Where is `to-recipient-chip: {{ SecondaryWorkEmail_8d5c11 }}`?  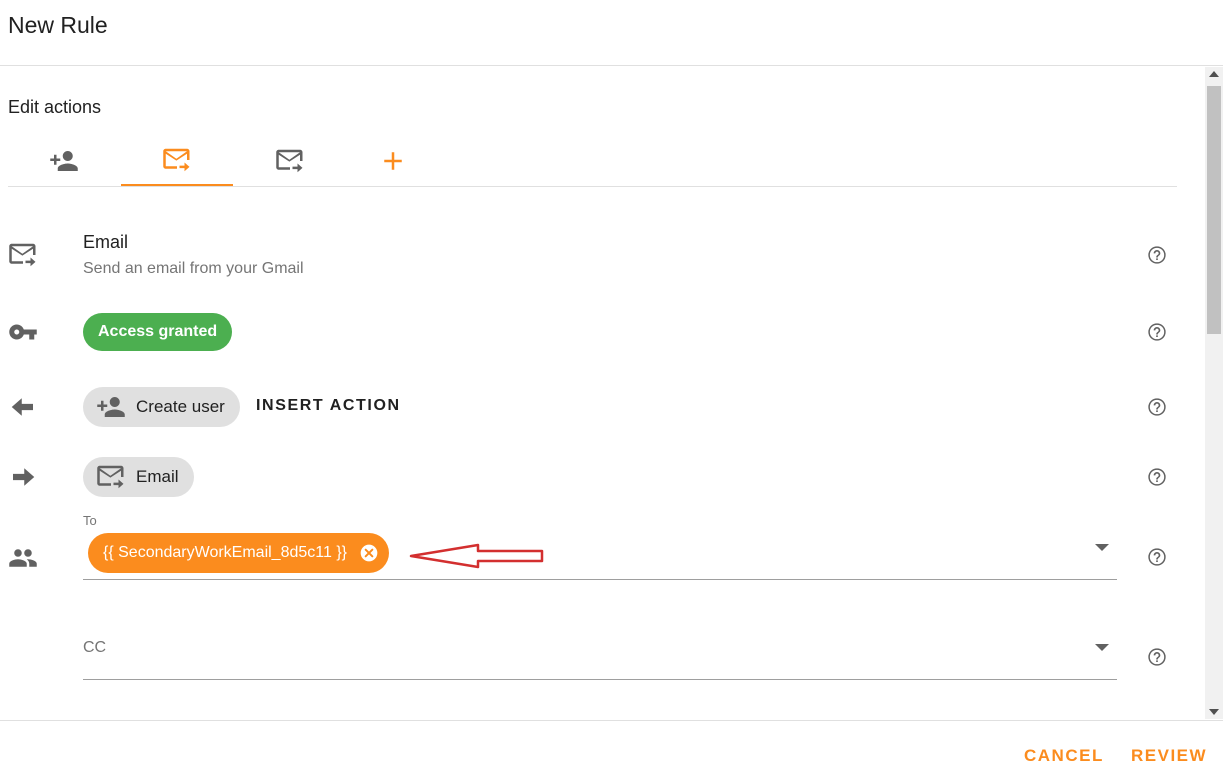
to-recipient-chip: {{ SecondaryWorkEmail_8d5c11 }} is located at coordinates (239, 553).